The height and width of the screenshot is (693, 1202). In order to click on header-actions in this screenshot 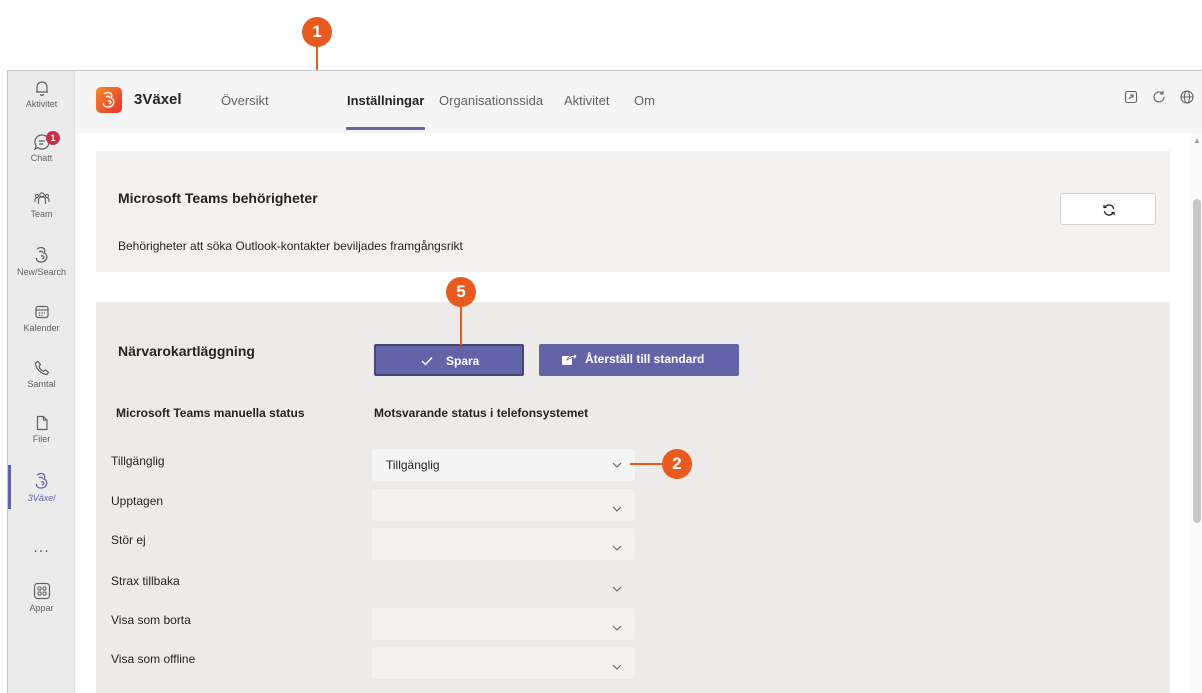, I will do `click(1159, 97)`.